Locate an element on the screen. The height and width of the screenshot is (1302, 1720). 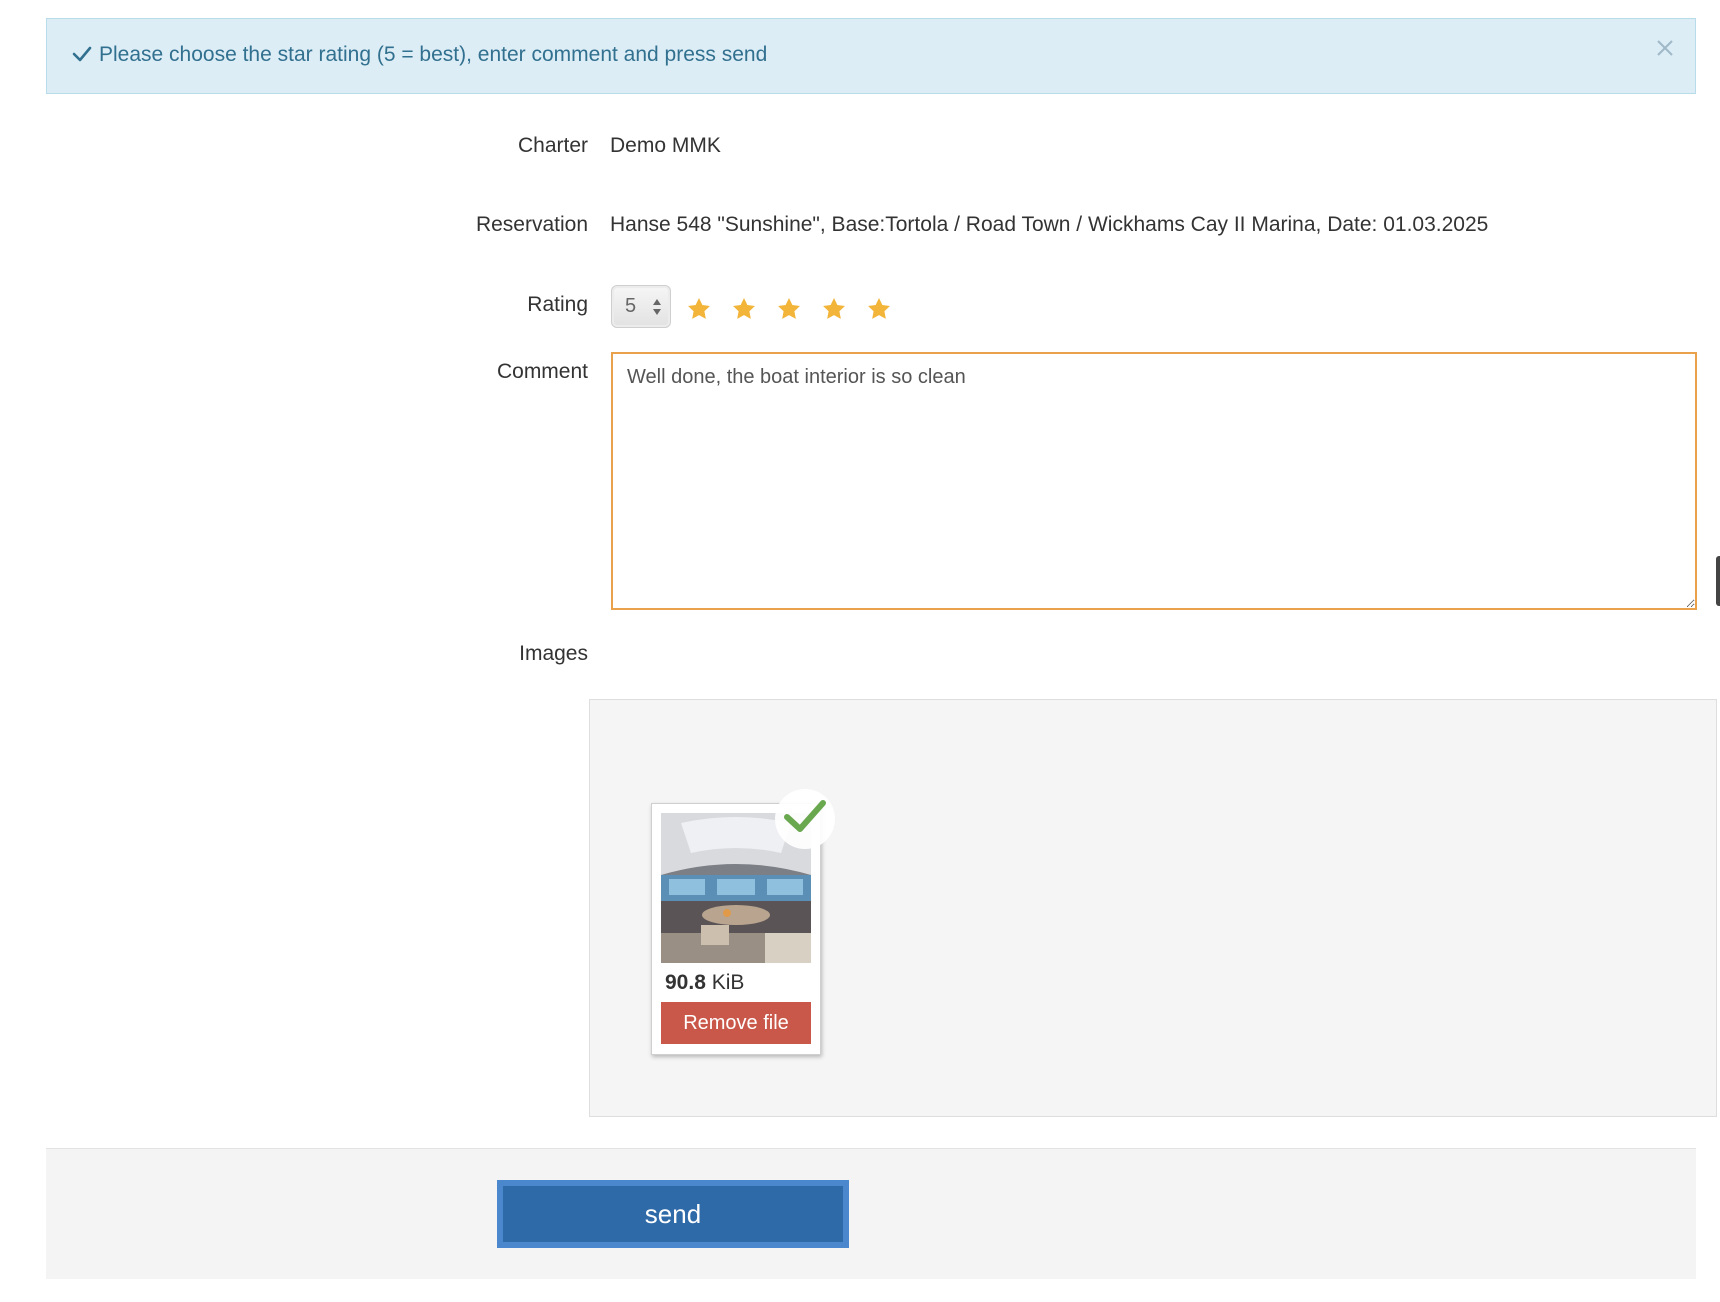
check-icon is located at coordinates (82, 54).